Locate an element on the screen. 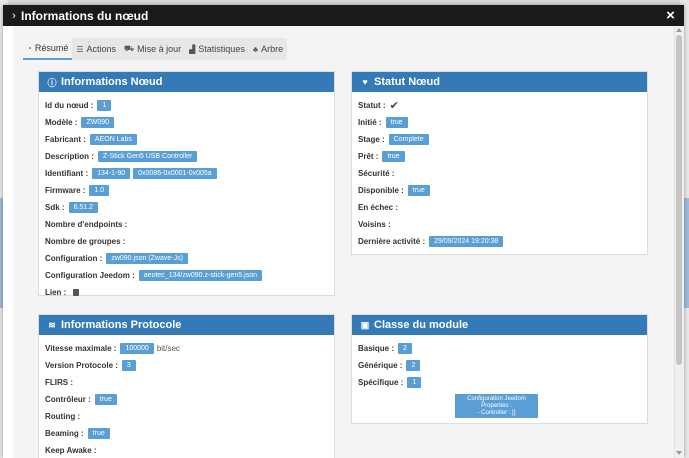 Image resolution: width=689 pixels, height=458 pixels. value-badge: 0x0086-0x0001-0x005a is located at coordinates (175, 173).